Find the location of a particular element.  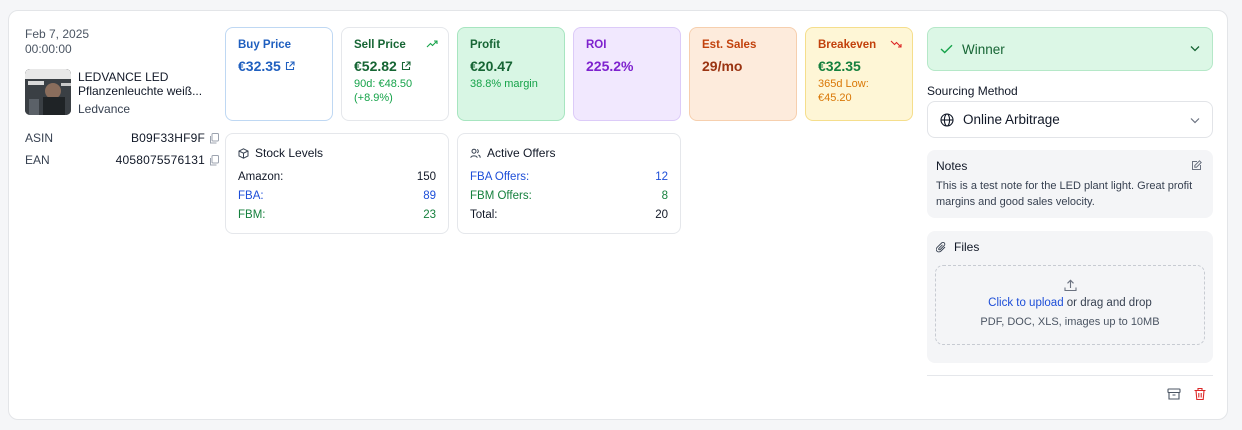

est-sales-label: Est. Sales is located at coordinates (729, 45).